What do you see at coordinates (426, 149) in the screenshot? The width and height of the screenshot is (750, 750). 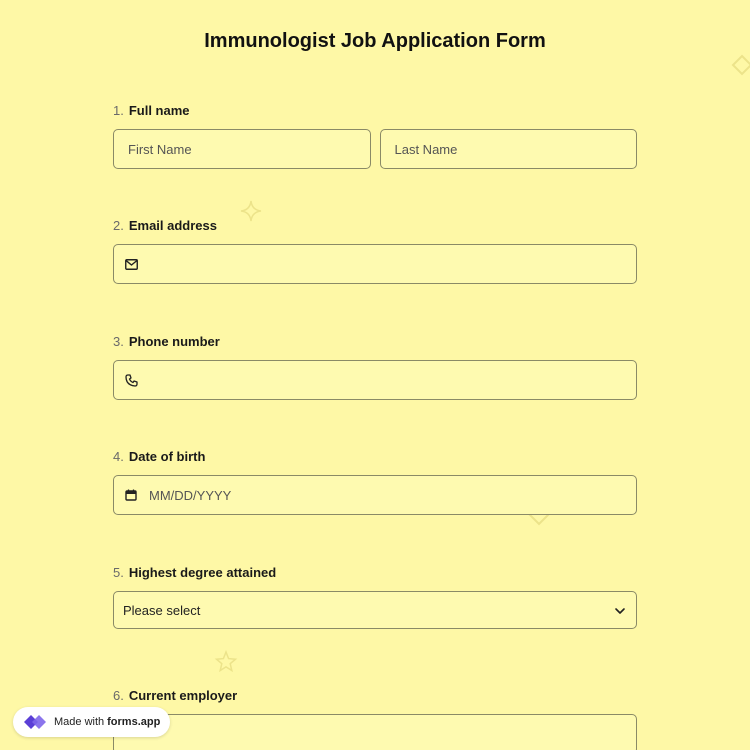 I see `last-name-placeholder: Last Name` at bounding box center [426, 149].